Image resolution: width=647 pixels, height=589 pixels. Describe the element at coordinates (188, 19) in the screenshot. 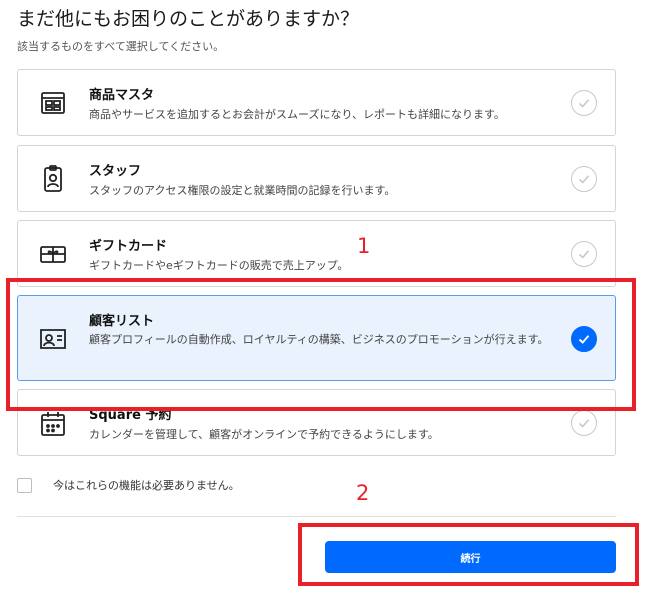

I see `page-title: まだ他にもお困りのことがありますか？` at that location.